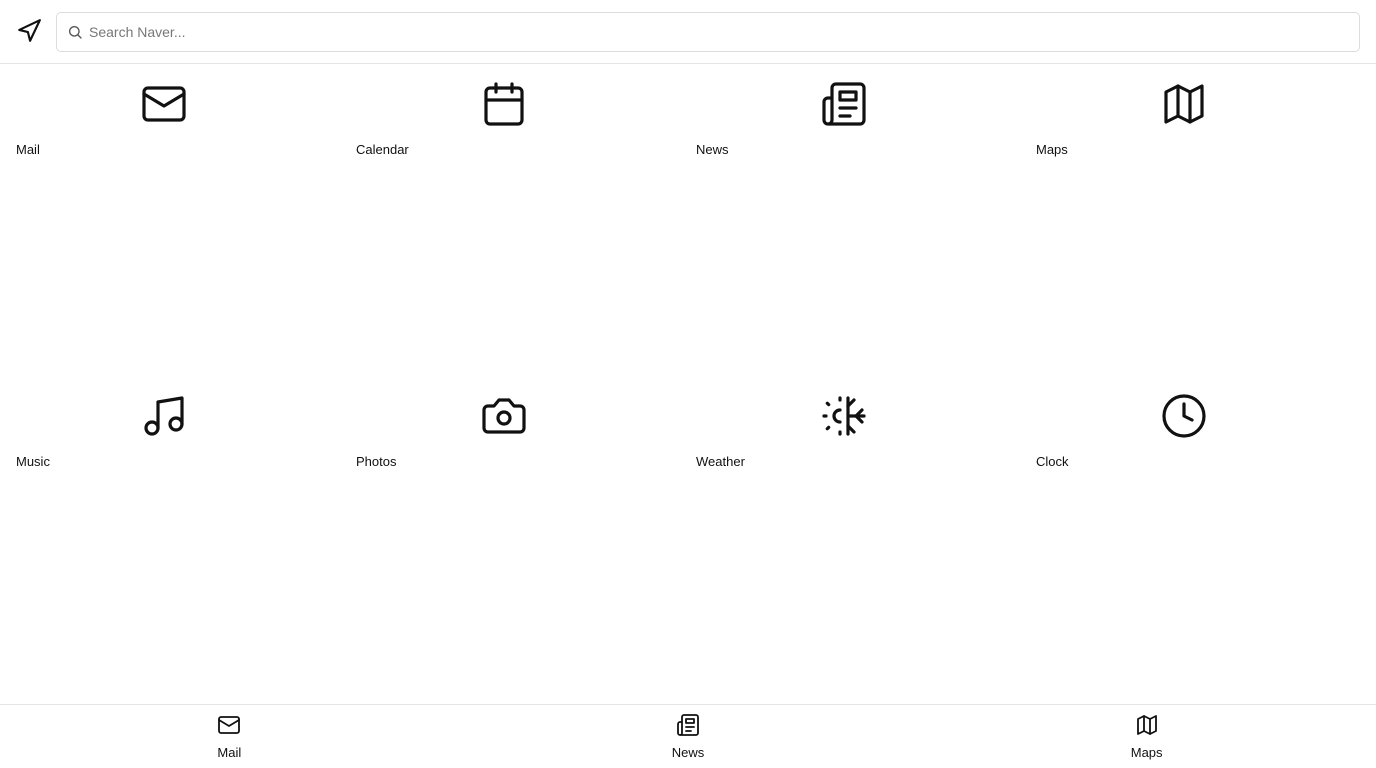 The image size is (1376, 768). What do you see at coordinates (510, 220) in the screenshot?
I see `app-tile-calendar: Calendar` at bounding box center [510, 220].